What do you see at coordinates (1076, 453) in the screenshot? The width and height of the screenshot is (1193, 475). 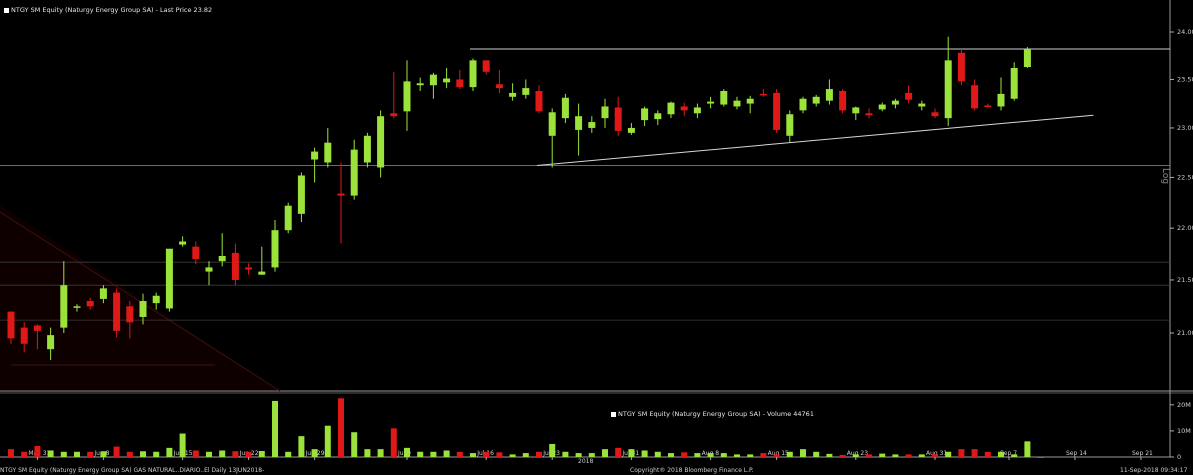 I see `x-tick-label: Sep 14` at bounding box center [1076, 453].